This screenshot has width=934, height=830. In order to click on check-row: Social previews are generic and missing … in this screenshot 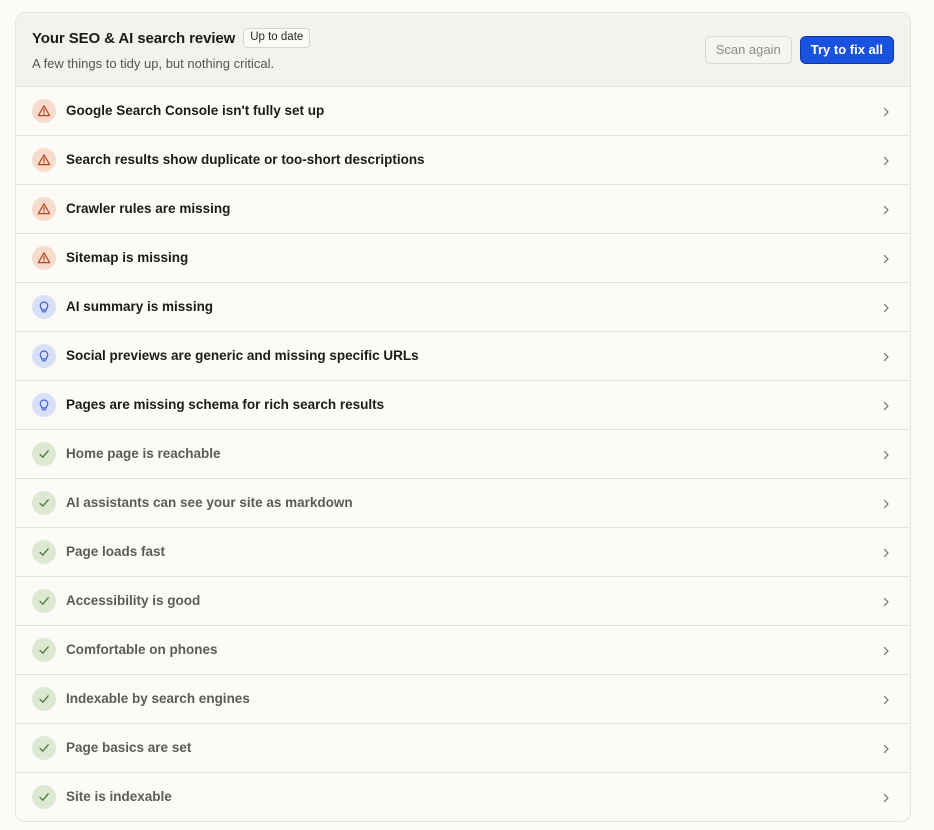, I will do `click(463, 356)`.